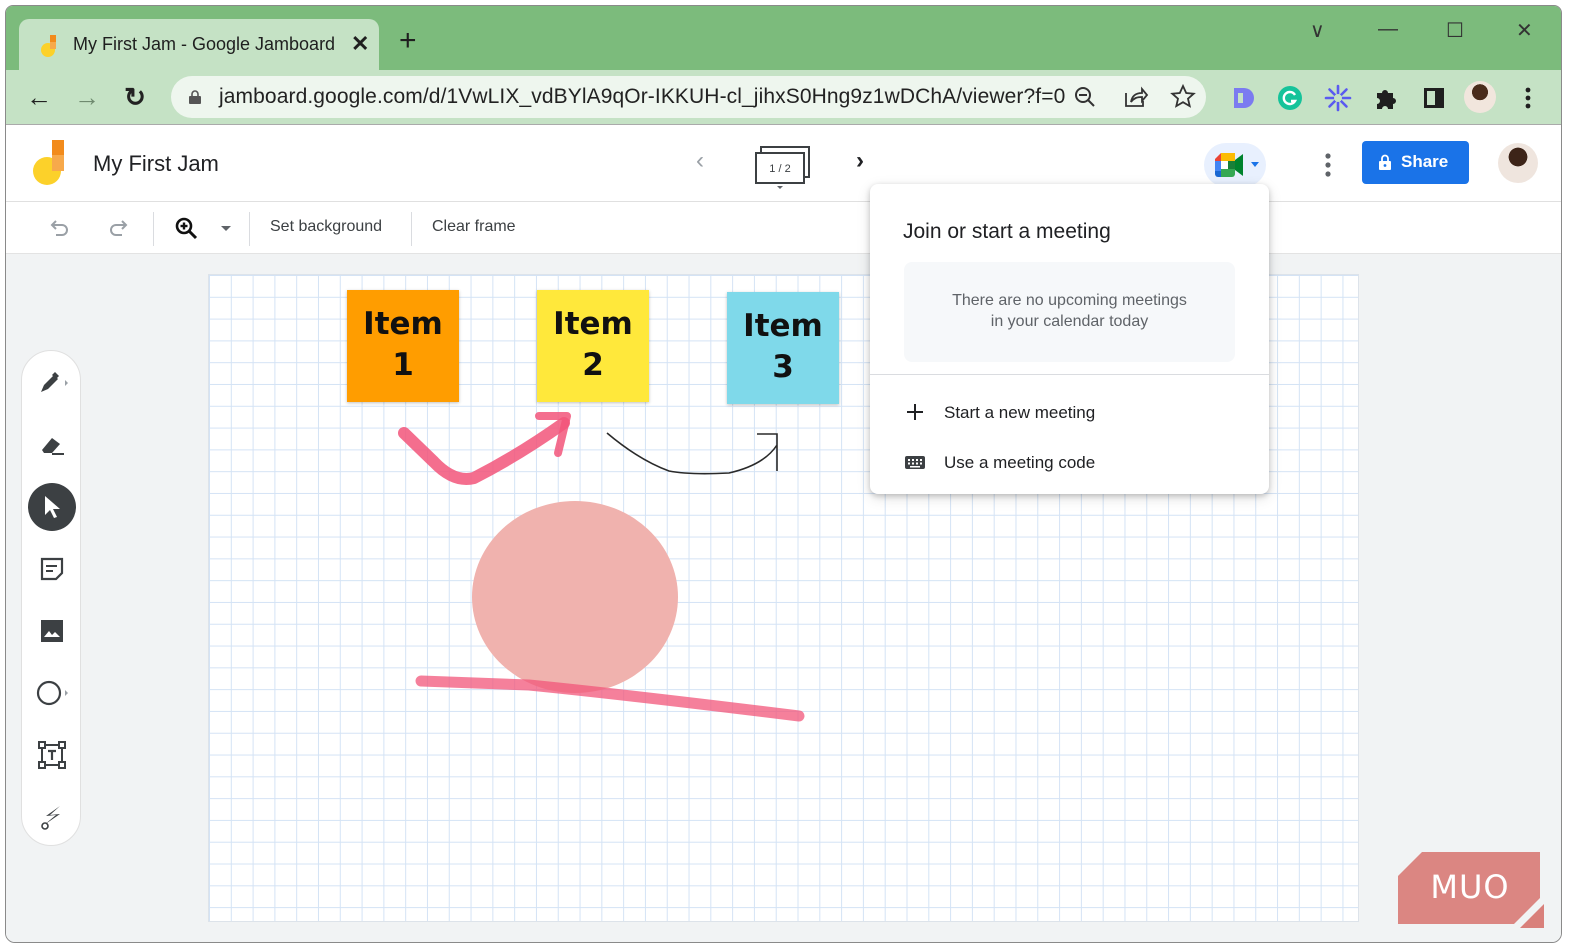 Image resolution: width=1571 pixels, height=950 pixels. Describe the element at coordinates (39, 97) in the screenshot. I see `back-button: ←` at that location.